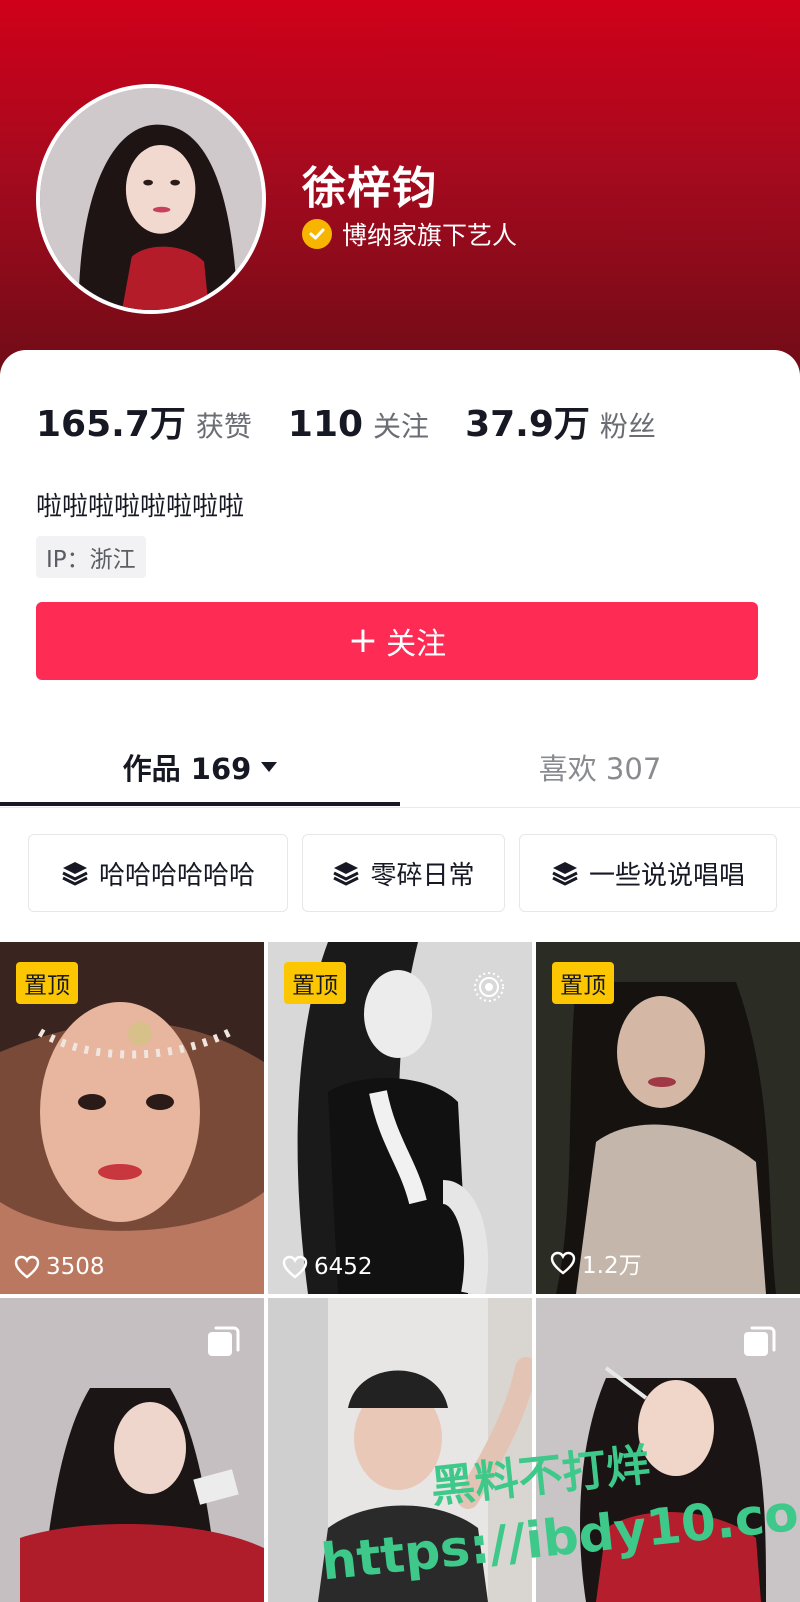 The height and width of the screenshot is (1602, 800). What do you see at coordinates (430, 235) in the screenshot?
I see `verify-text: 博纳家旗下艺人` at bounding box center [430, 235].